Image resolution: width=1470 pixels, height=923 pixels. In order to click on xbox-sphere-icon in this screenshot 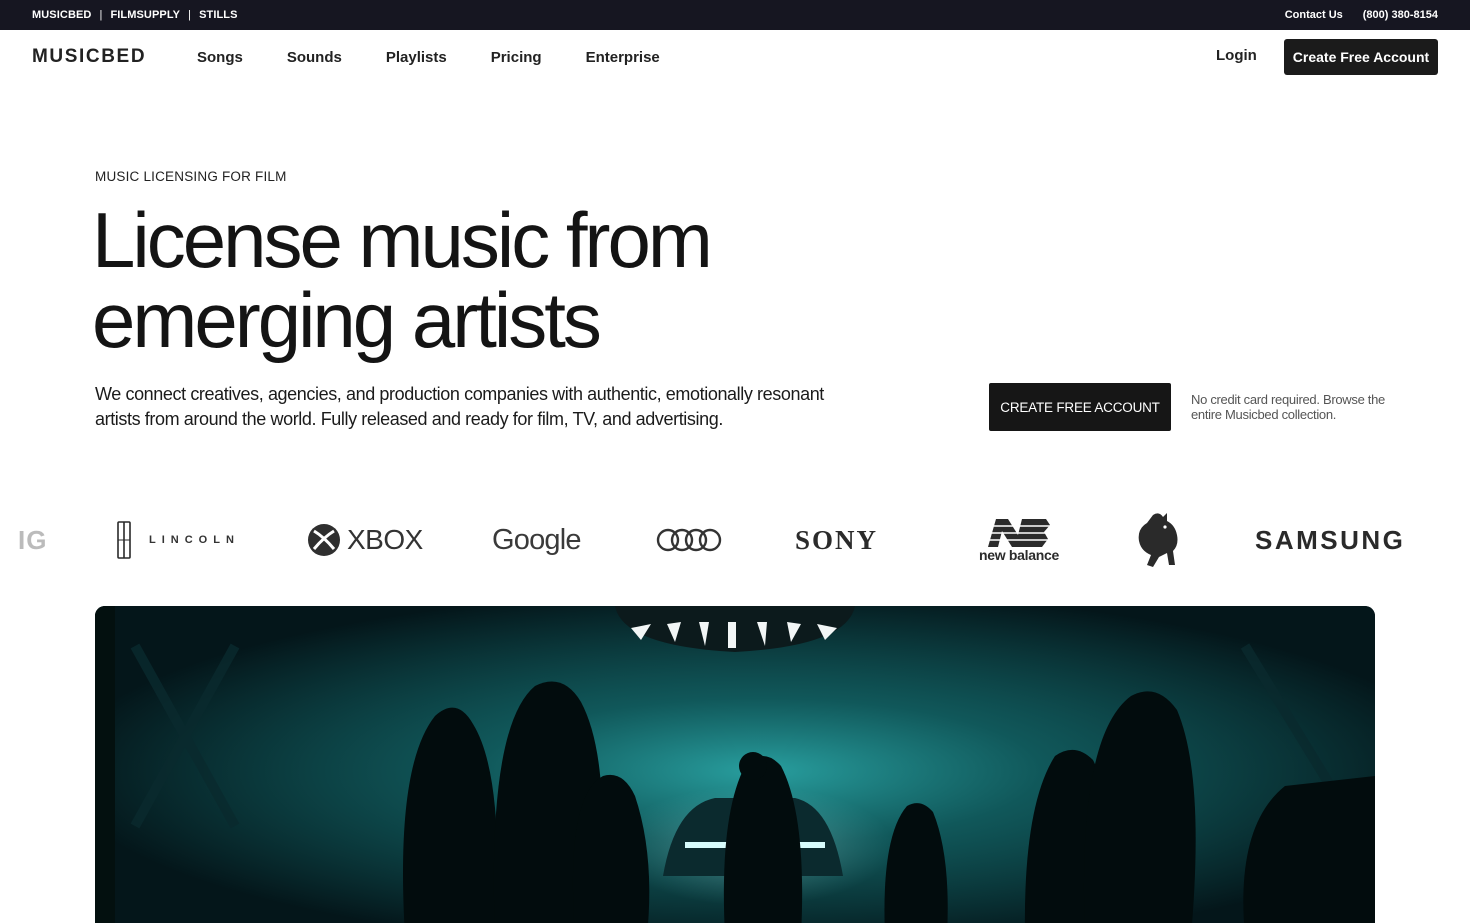, I will do `click(324, 540)`.